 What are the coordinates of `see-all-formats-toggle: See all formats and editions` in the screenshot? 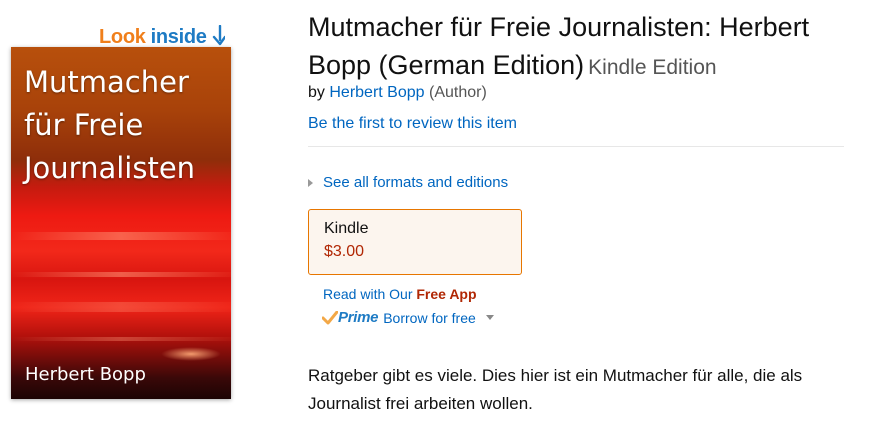 It's located at (408, 182).